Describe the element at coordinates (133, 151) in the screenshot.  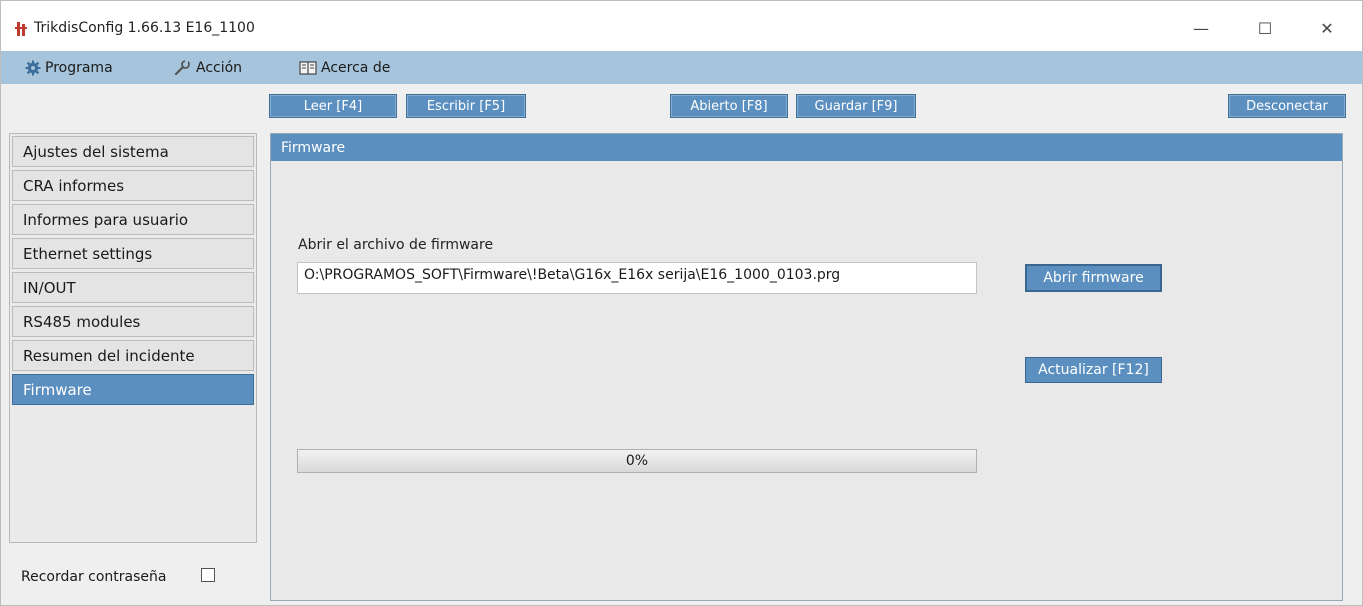
I see `sidebar-item-ajustes: Ajustes del sistema` at that location.